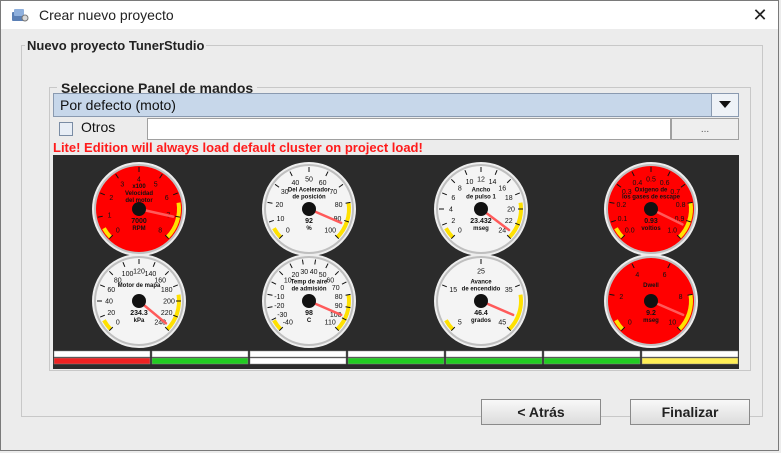 Image resolution: width=781 pixels, height=453 pixels. What do you see at coordinates (66, 129) in the screenshot?
I see `others-checkbox` at bounding box center [66, 129].